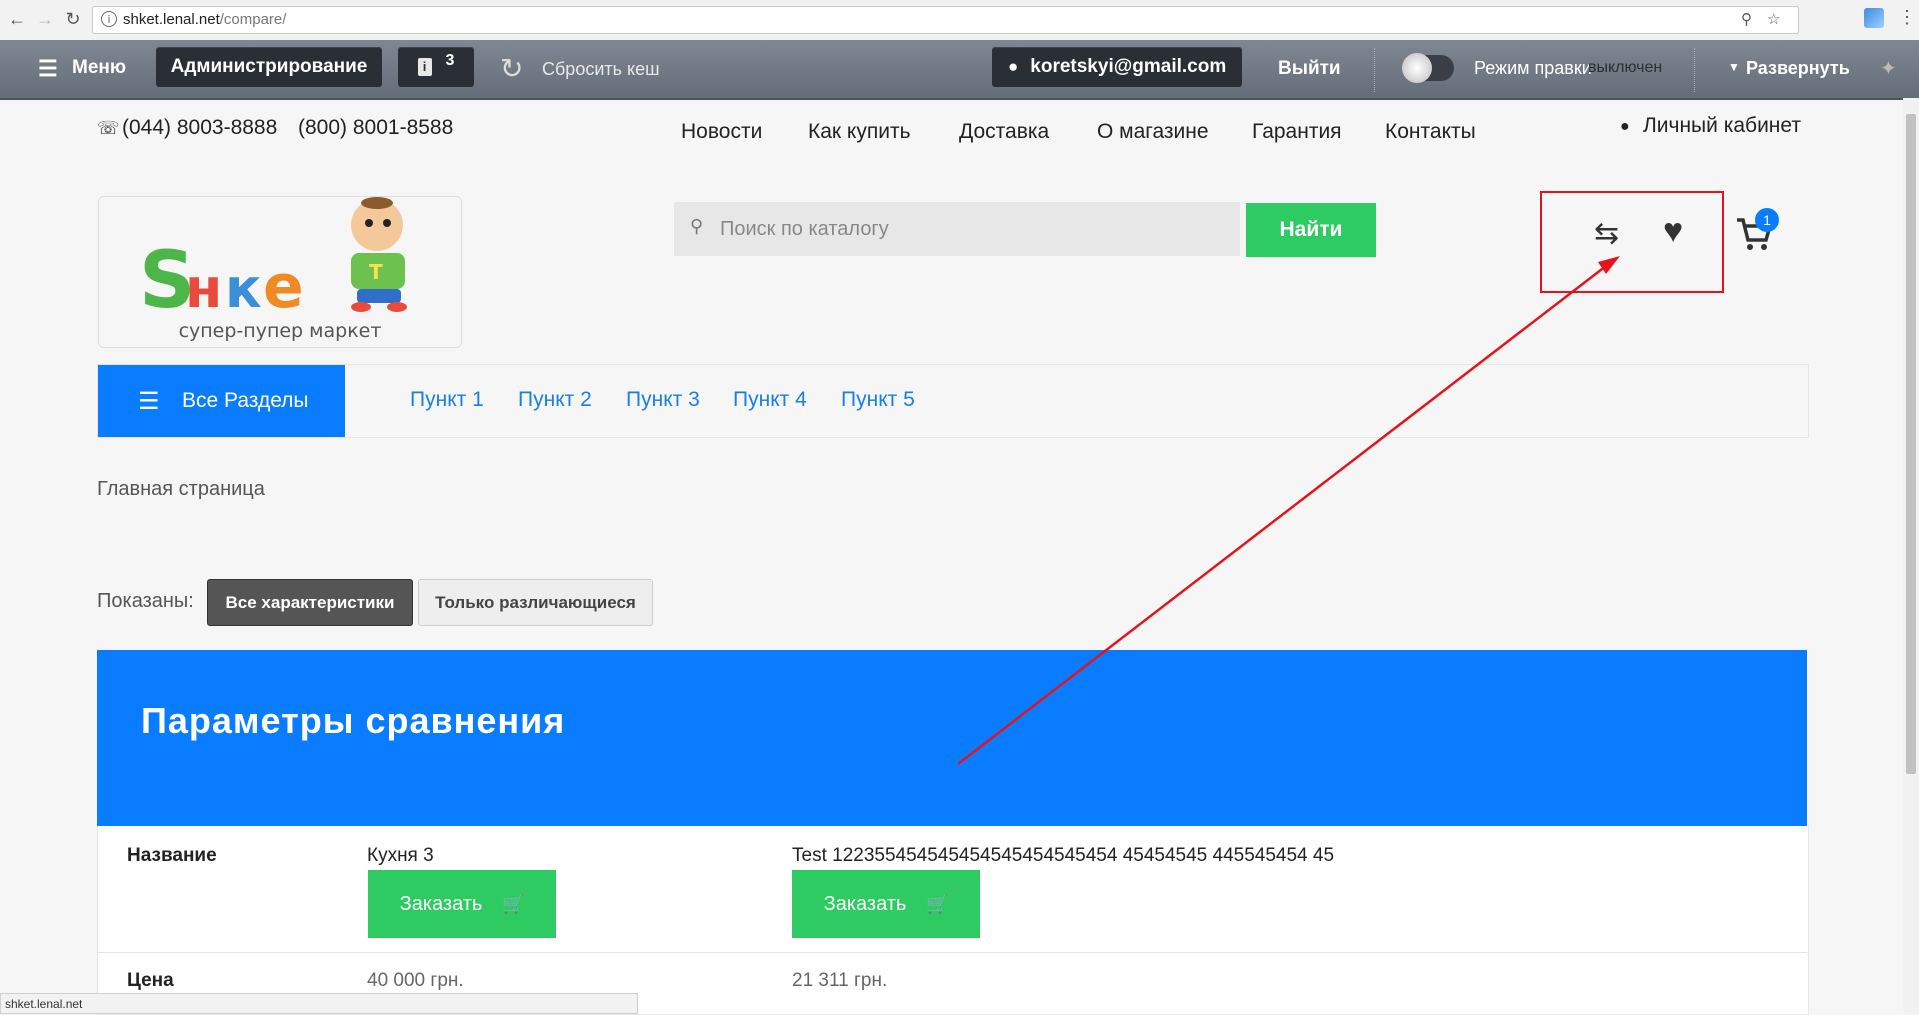 The height and width of the screenshot is (1015, 1919). I want to click on scrollbar-thumb, so click(1911, 444).